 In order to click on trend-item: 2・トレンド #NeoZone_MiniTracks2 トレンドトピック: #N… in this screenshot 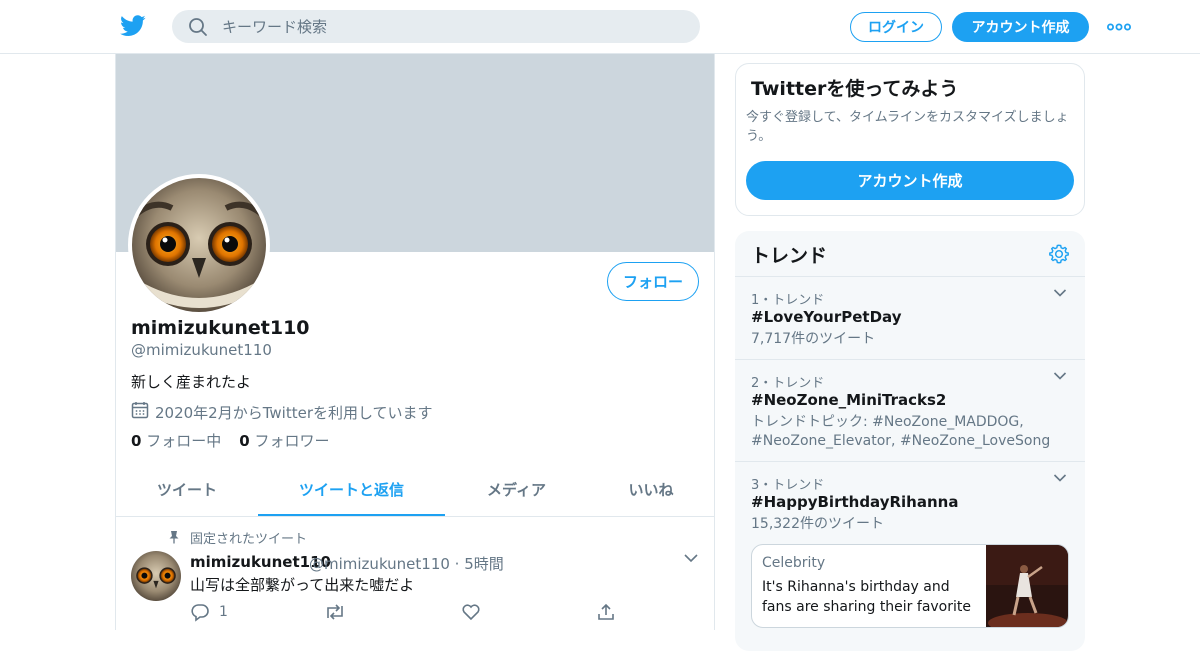, I will do `click(910, 411)`.